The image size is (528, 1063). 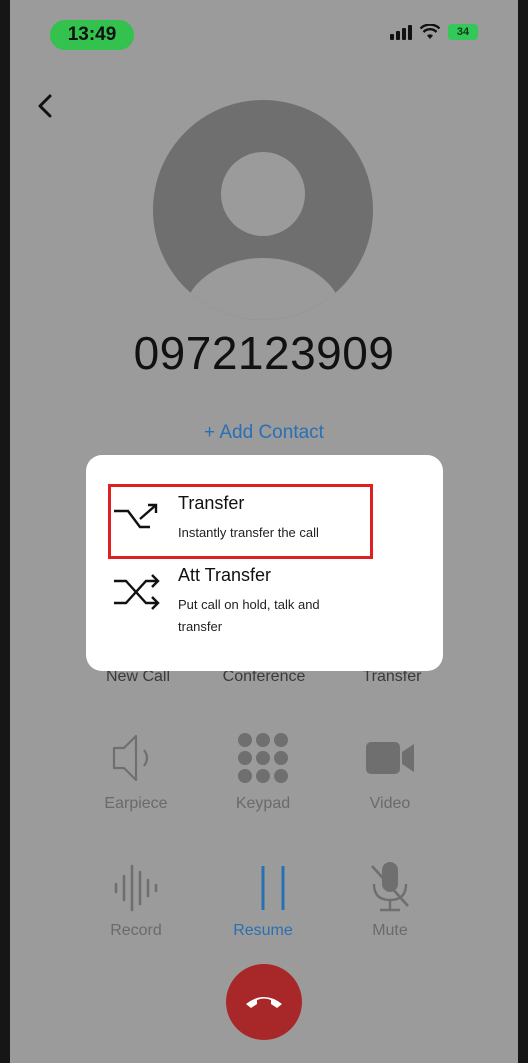 I want to click on keypad-label: Keypad, so click(x=263, y=803).